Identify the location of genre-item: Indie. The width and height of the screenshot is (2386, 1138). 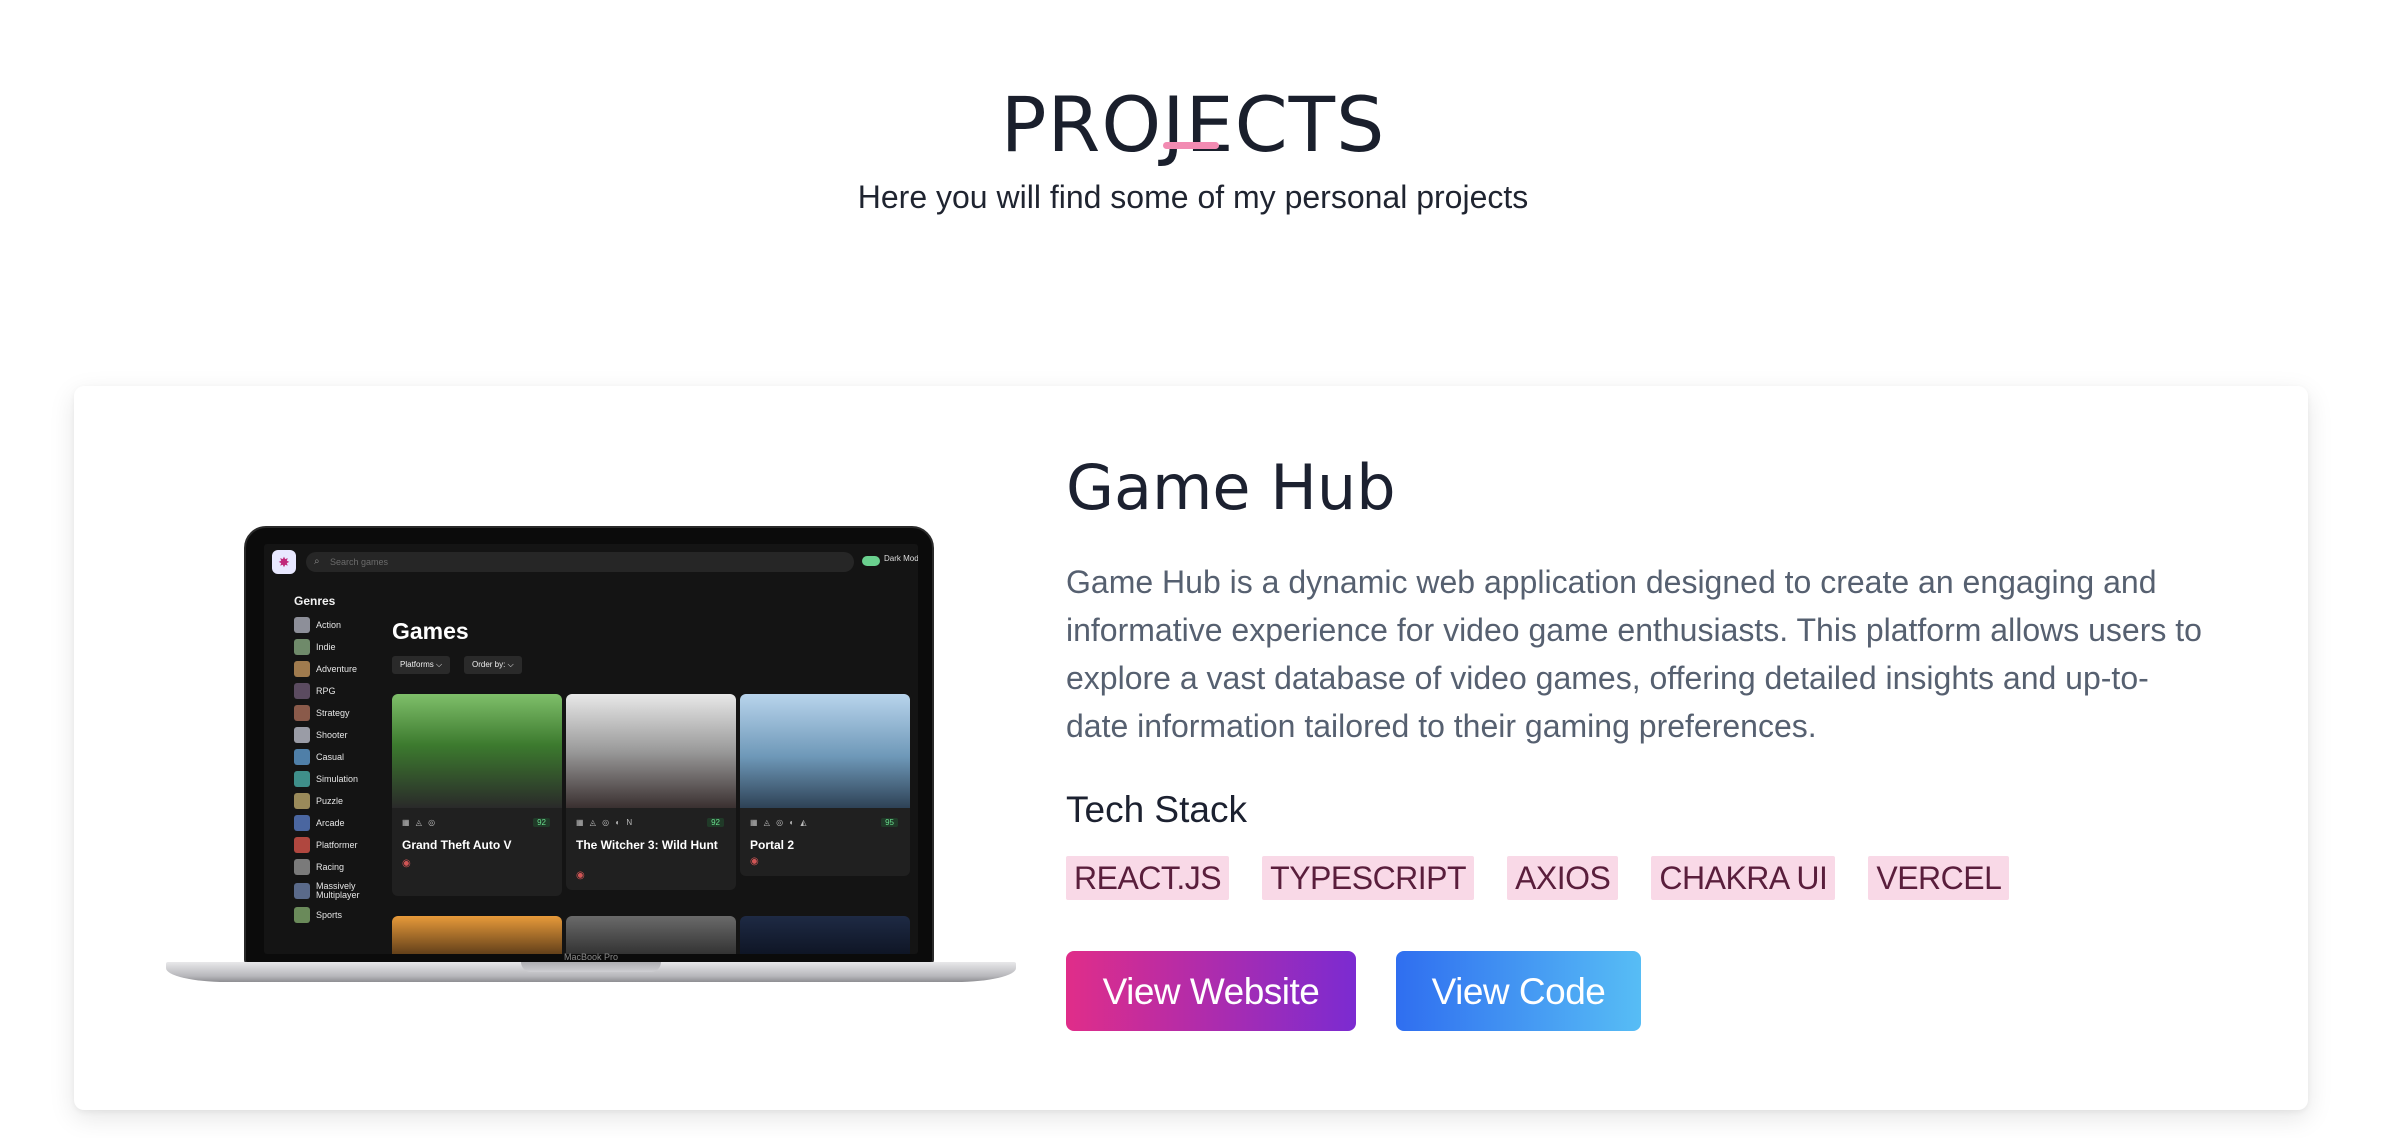
(334, 647).